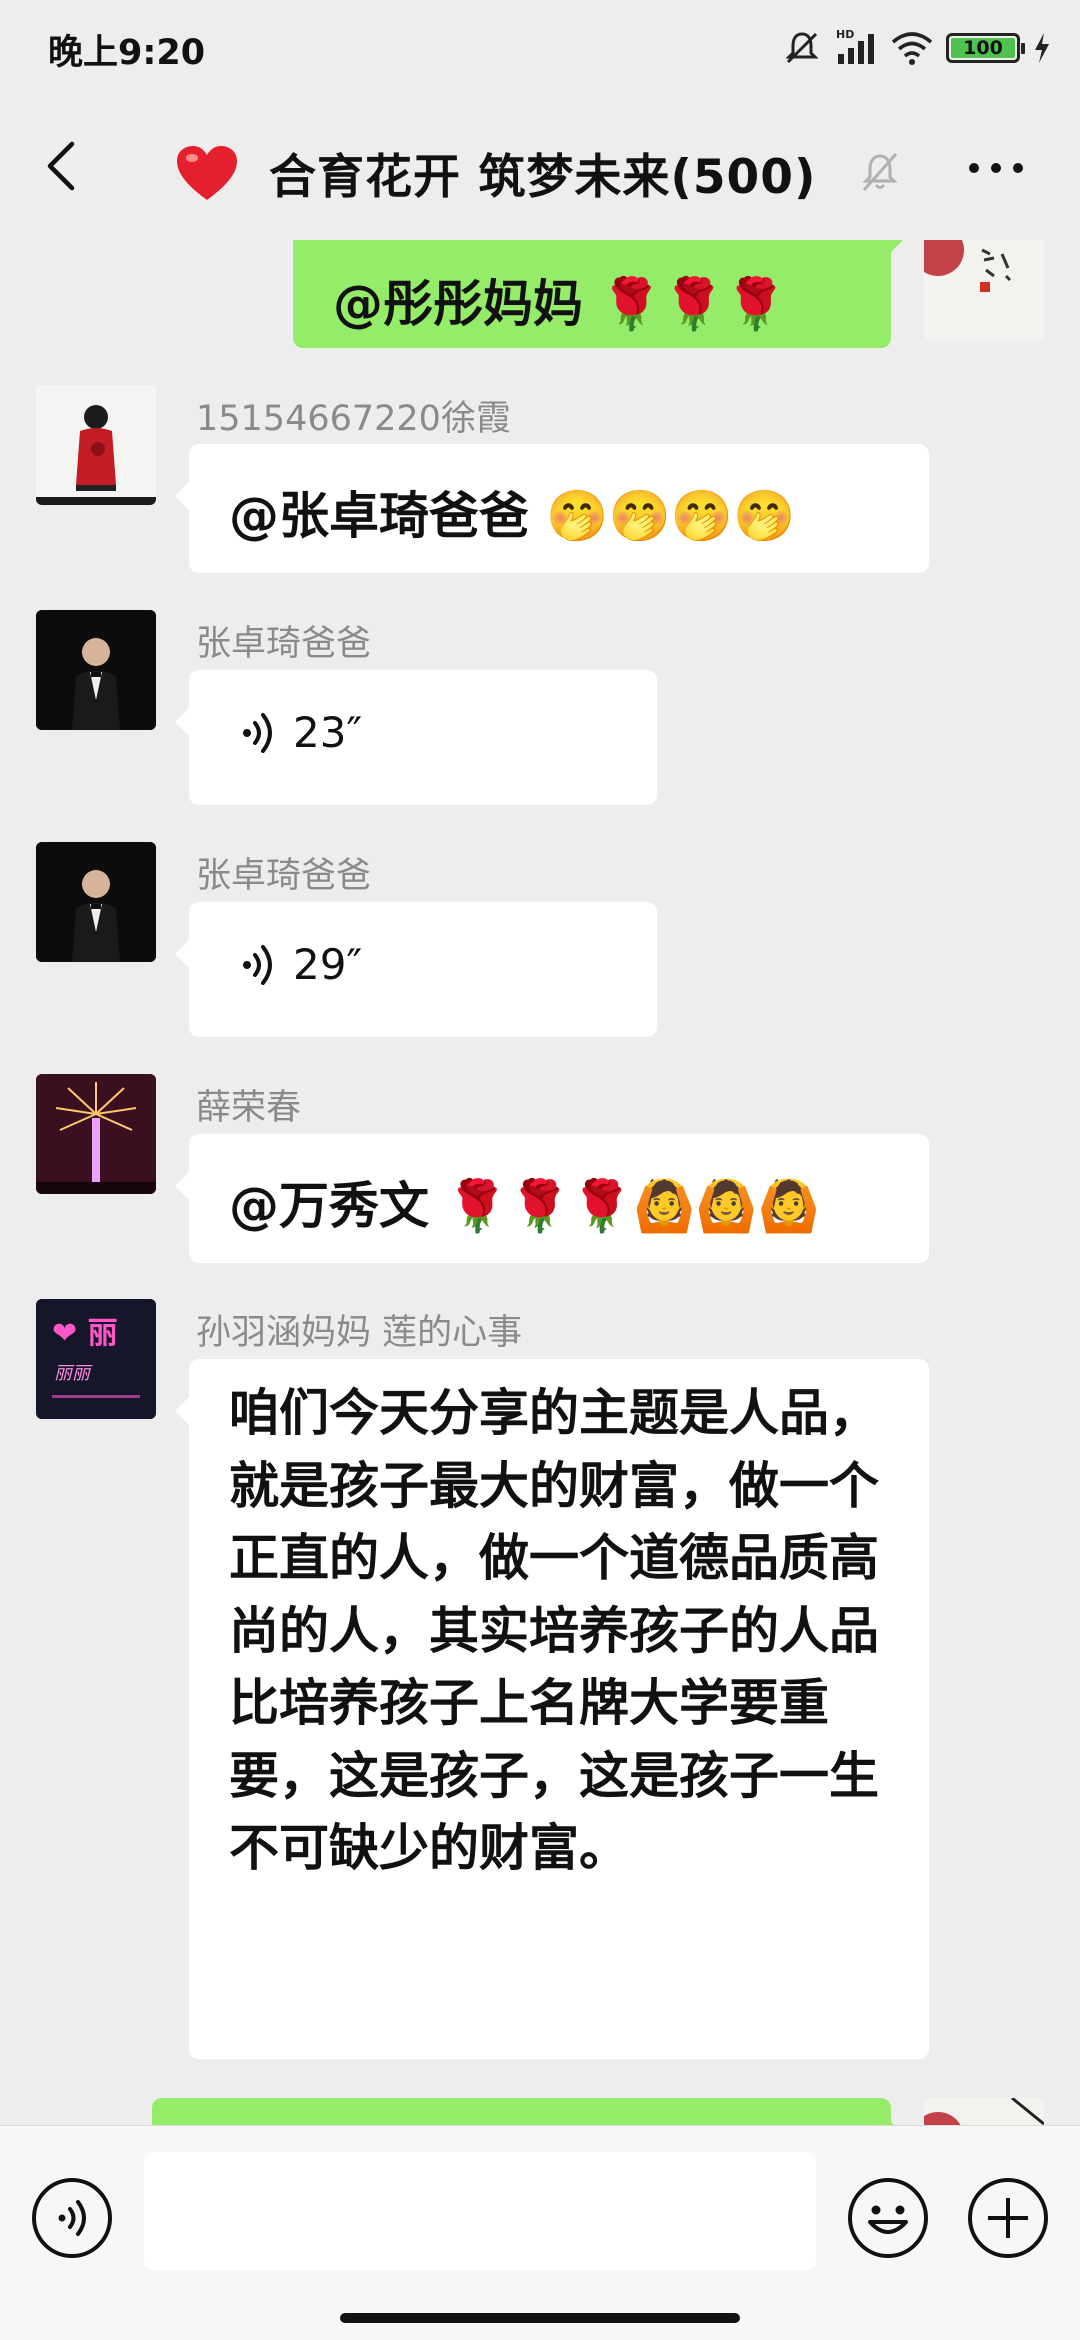 Image resolution: width=1080 pixels, height=2340 pixels. I want to click on avatar-xuerongchun, so click(96, 1134).